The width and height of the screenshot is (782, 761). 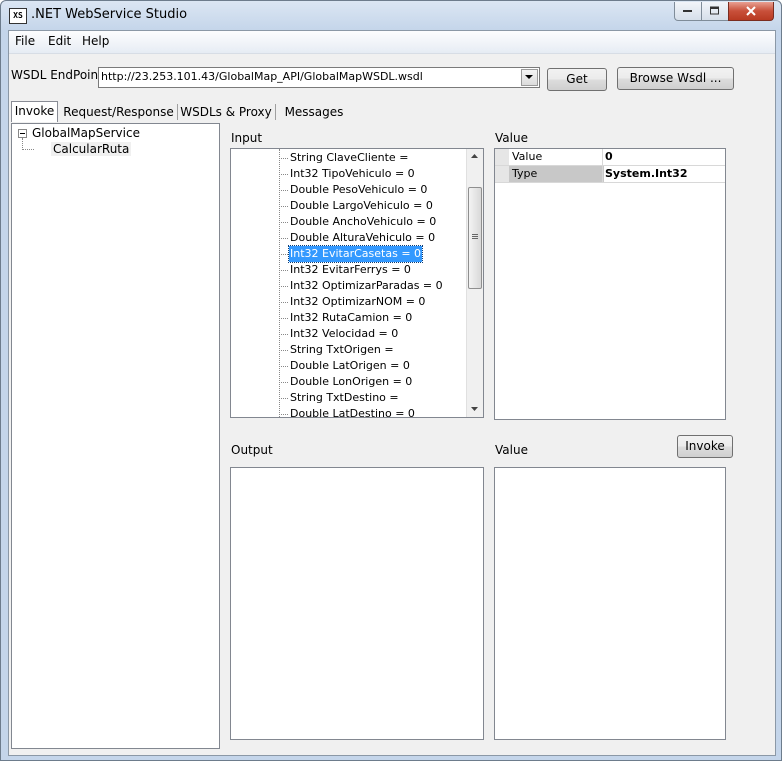 I want to click on input-param-label: Int32 OptimizarNOM = 0, so click(x=358, y=301).